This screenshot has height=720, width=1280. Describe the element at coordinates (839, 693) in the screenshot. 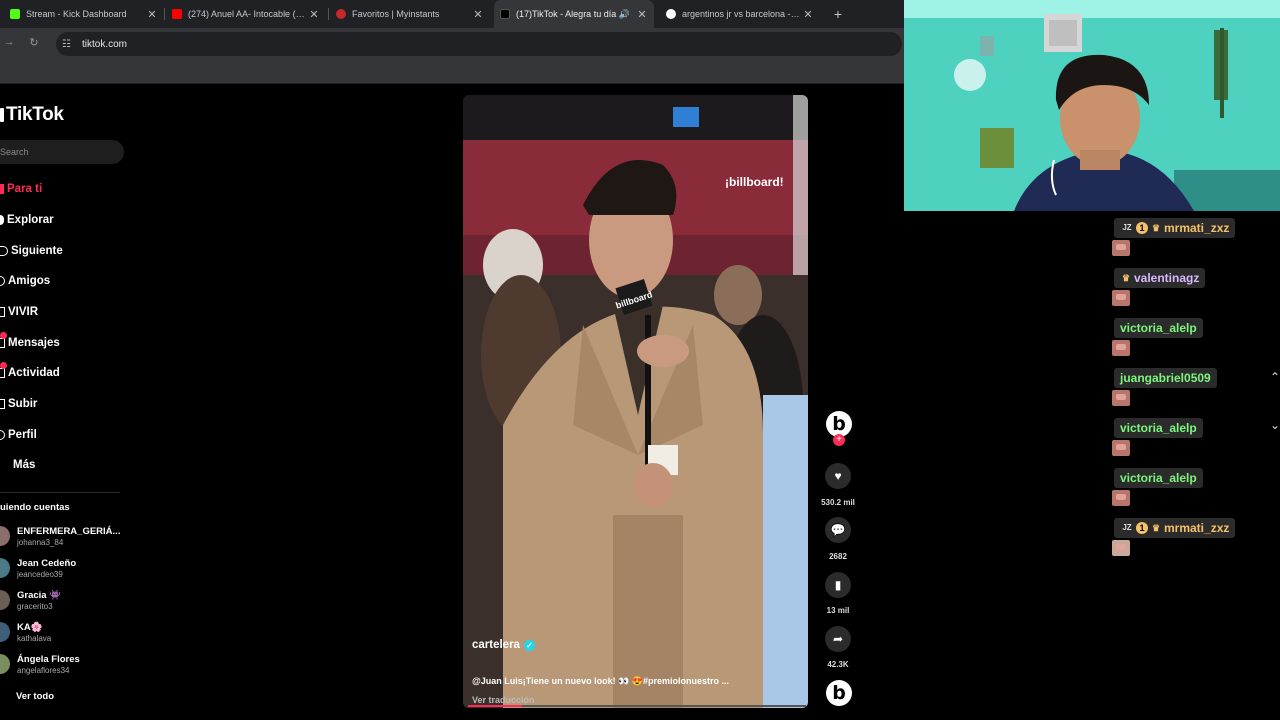

I see `sound-disc: b` at that location.